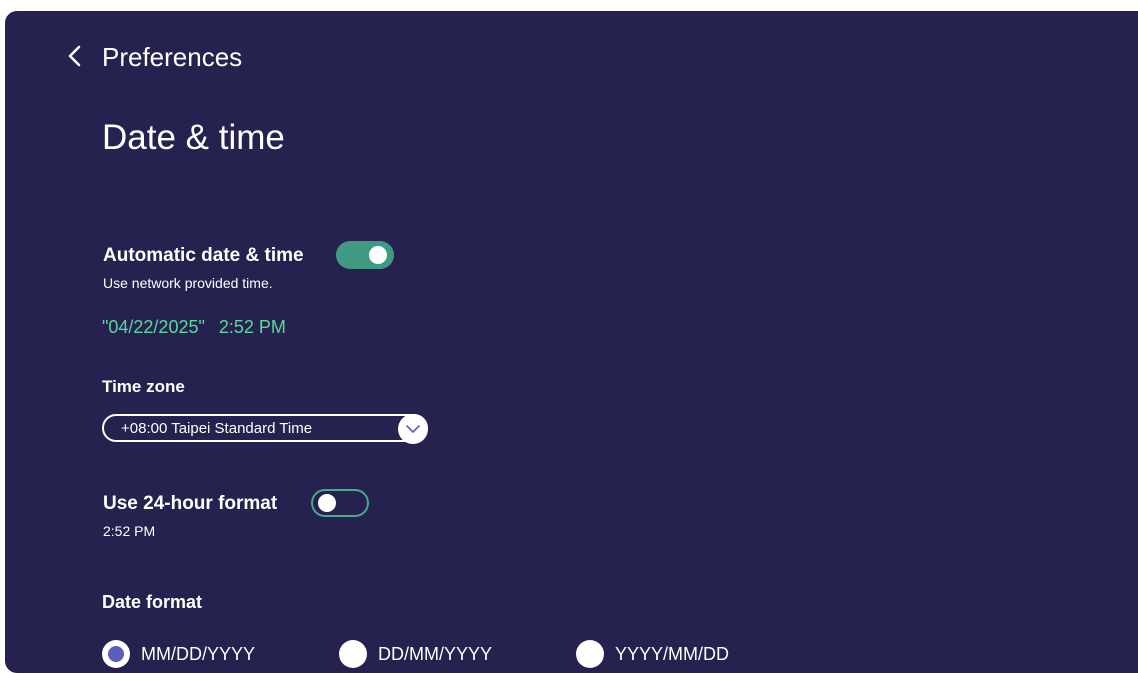  What do you see at coordinates (198, 654) in the screenshot?
I see `date-format-option-label: MM/DD/YYYY` at bounding box center [198, 654].